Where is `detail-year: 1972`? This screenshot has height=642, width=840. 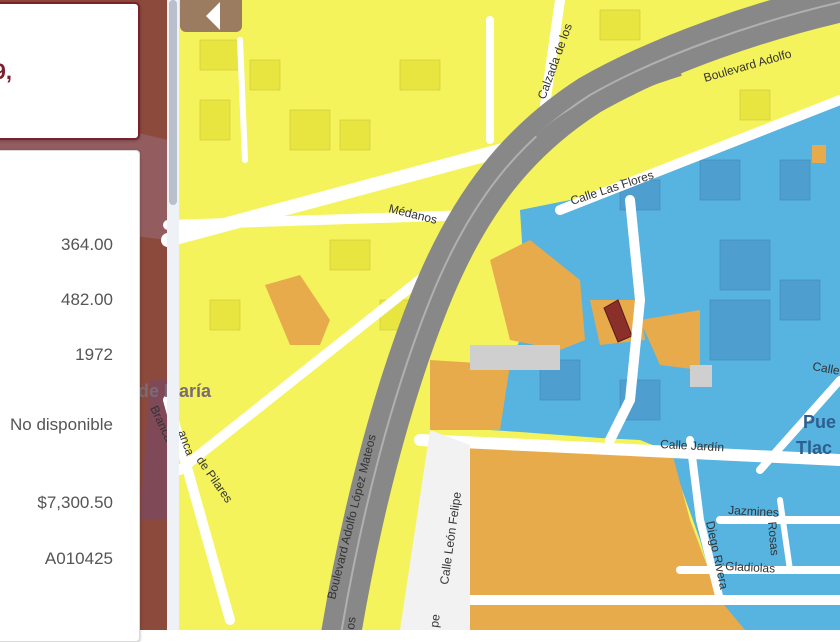
detail-year: 1972 is located at coordinates (94, 354).